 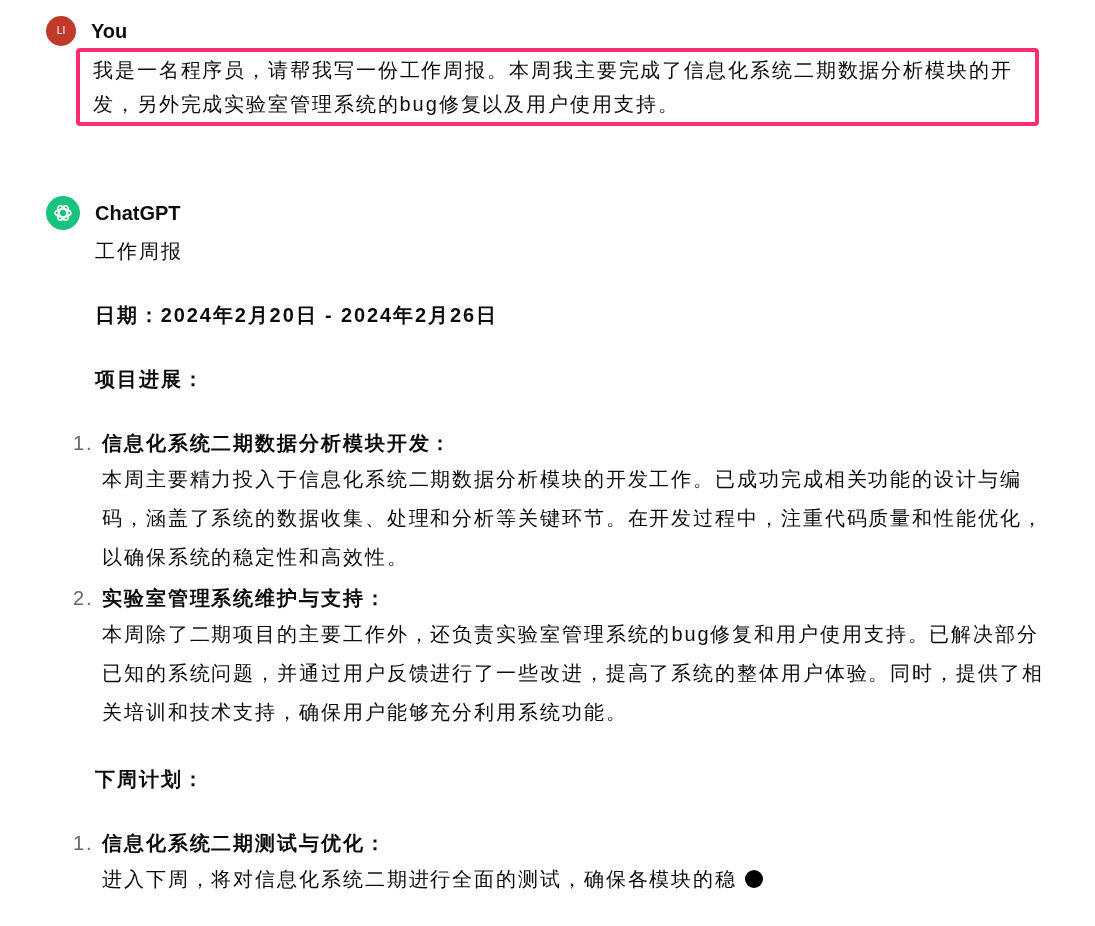 What do you see at coordinates (557, 87) in the screenshot?
I see `user-message: 我是一名程序员，请帮我写一份工作周报。本周我主要完成了信息化系统二期数据分析模块的开发，另外完成实验室管理系统的bug修复以及用户使用支持。` at bounding box center [557, 87].